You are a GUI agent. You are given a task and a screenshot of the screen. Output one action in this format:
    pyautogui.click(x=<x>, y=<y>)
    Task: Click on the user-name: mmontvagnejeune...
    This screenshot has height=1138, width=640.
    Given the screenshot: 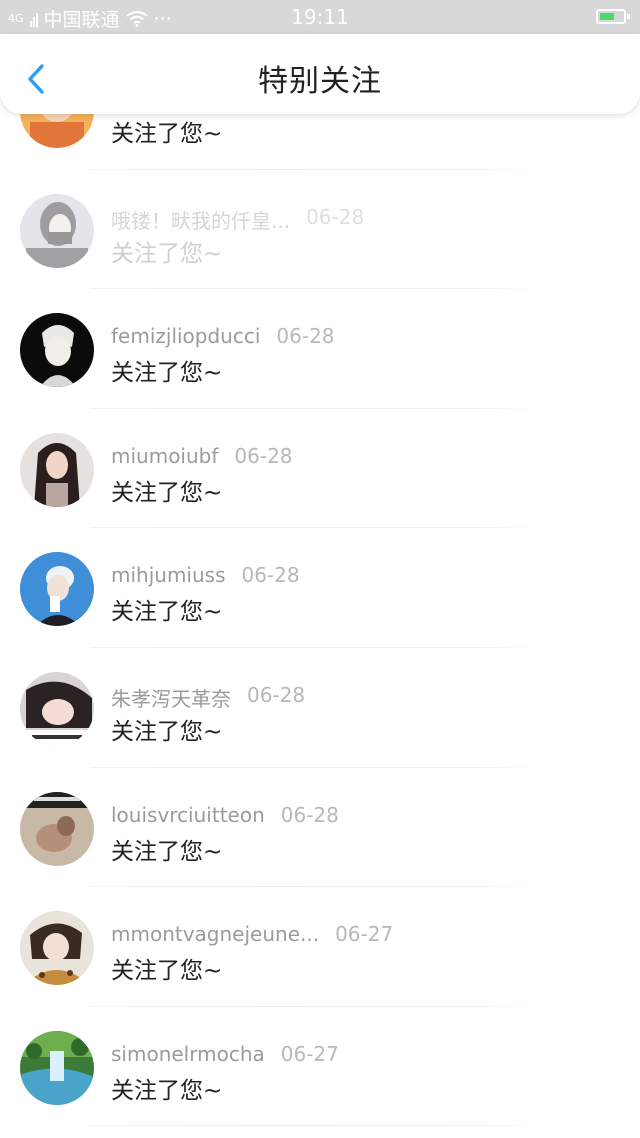 What is the action you would take?
    pyautogui.click(x=215, y=934)
    